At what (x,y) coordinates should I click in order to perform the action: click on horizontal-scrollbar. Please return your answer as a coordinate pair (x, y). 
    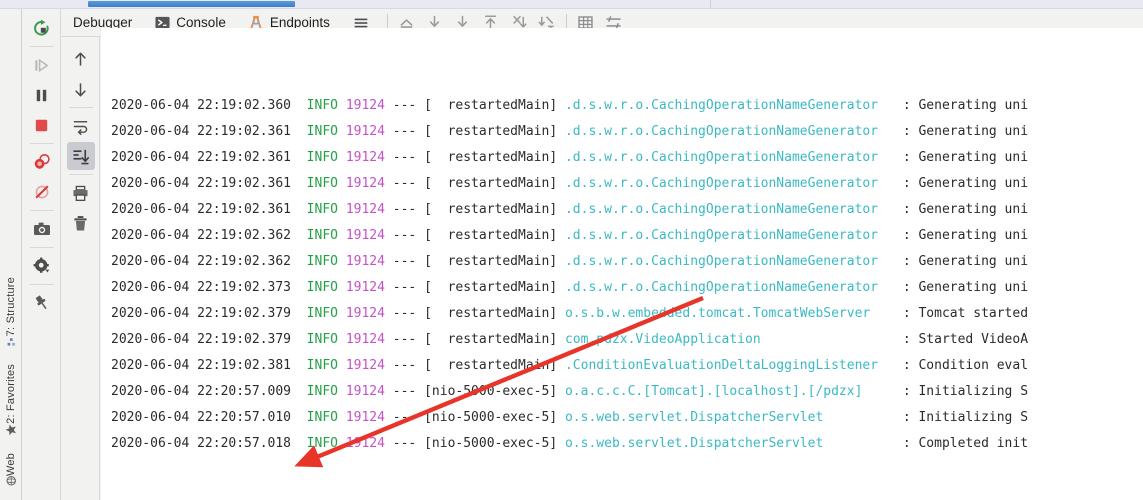
    Looking at the image, I should click on (571, 4).